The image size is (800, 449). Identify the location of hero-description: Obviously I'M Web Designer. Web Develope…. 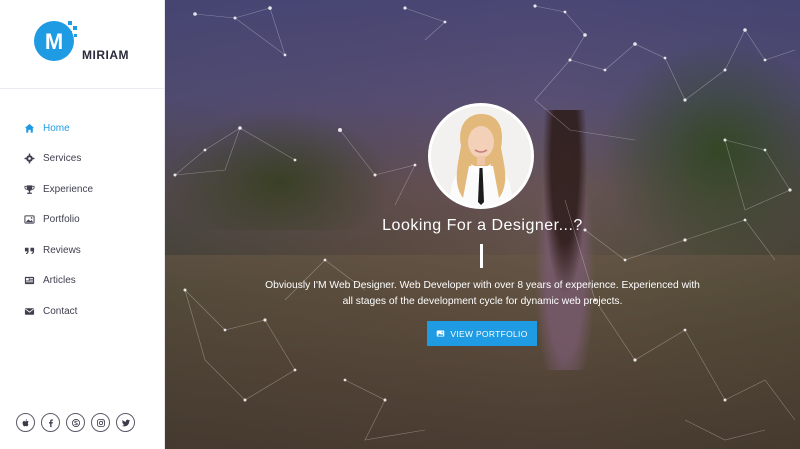
(482, 293).